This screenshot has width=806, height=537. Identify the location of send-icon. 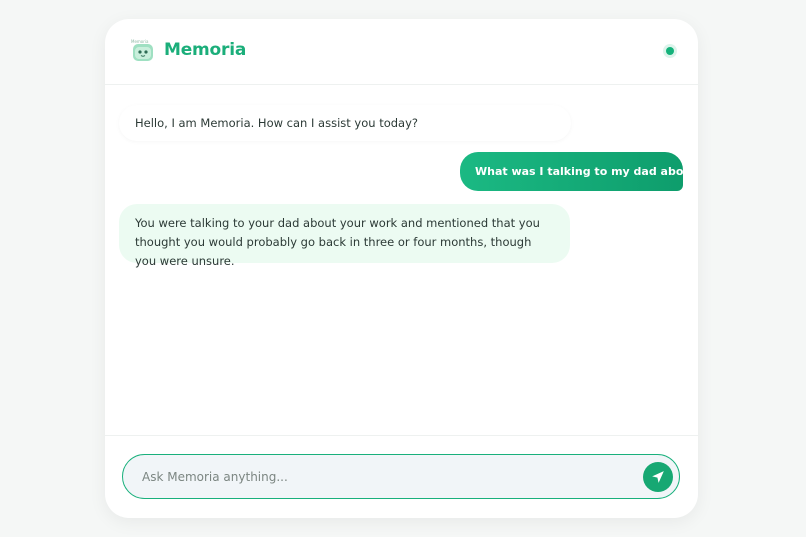
(658, 477).